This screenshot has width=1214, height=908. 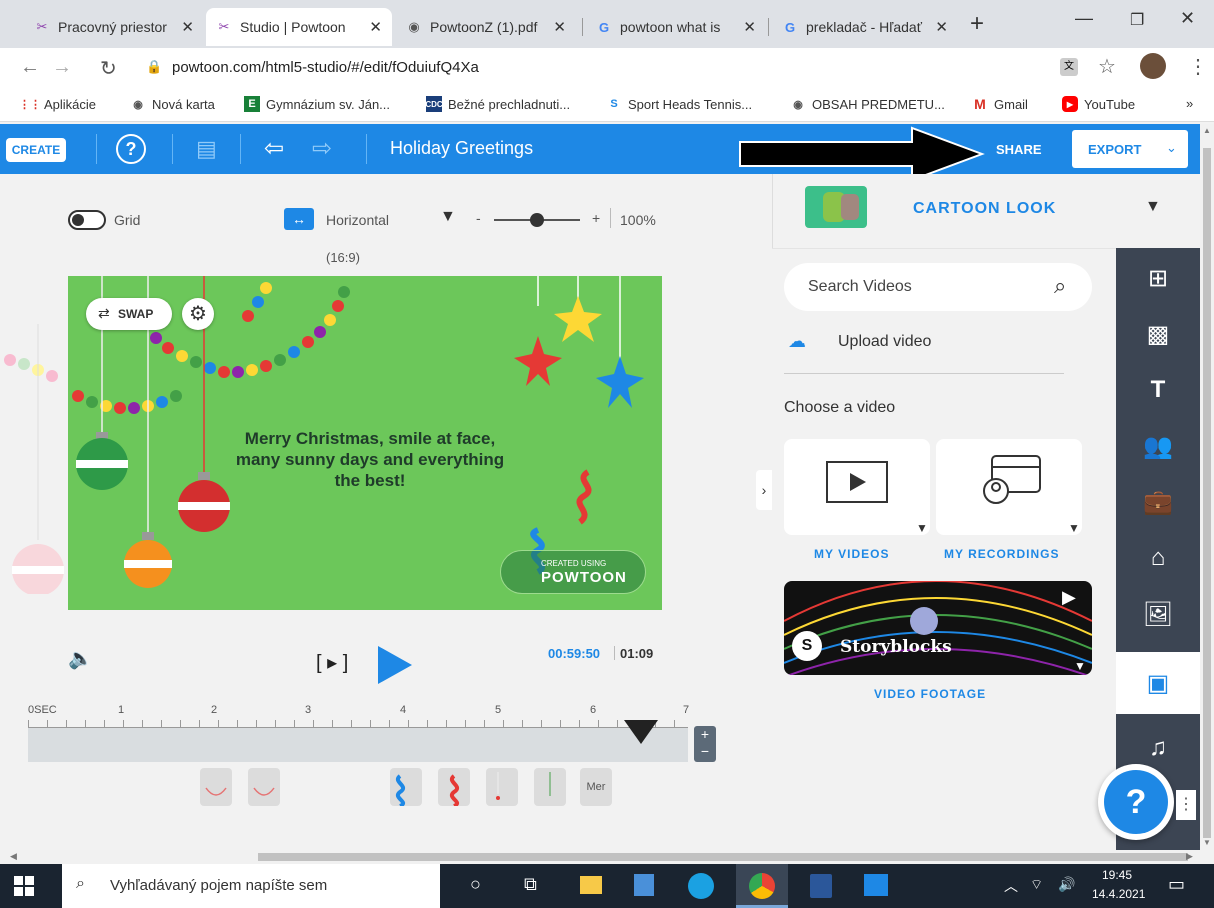 I want to click on wifi-icon: ⌔, so click(x=1036, y=885).